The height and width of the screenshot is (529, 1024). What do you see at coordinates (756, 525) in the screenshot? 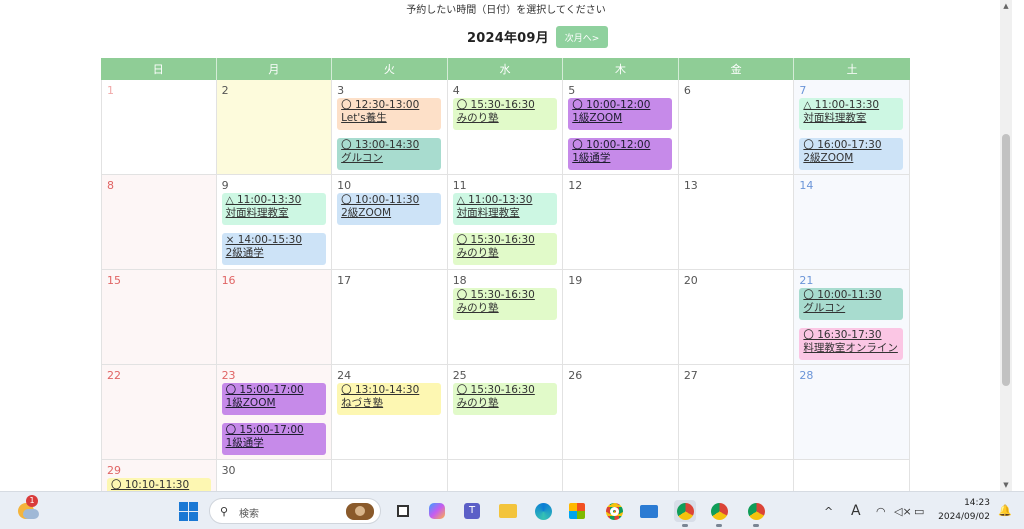
I see `active-indicator` at bounding box center [756, 525].